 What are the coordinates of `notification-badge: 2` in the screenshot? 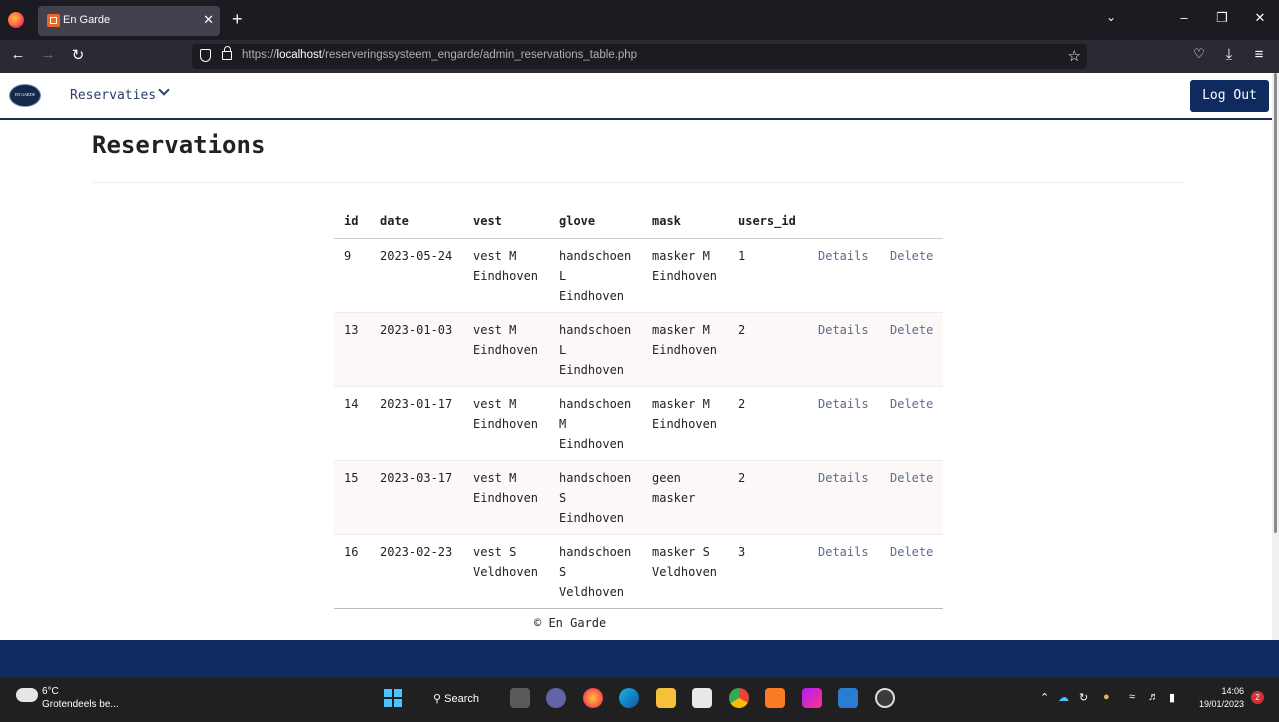 It's located at (1257, 697).